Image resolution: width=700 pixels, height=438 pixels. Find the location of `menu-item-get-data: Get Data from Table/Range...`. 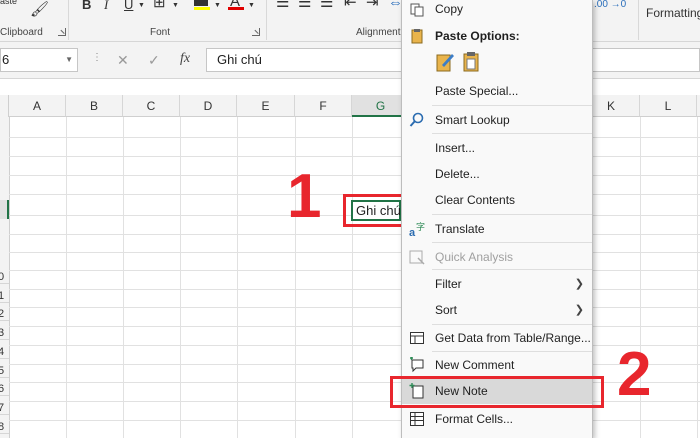

menu-item-get-data: Get Data from Table/Range... is located at coordinates (497, 338).